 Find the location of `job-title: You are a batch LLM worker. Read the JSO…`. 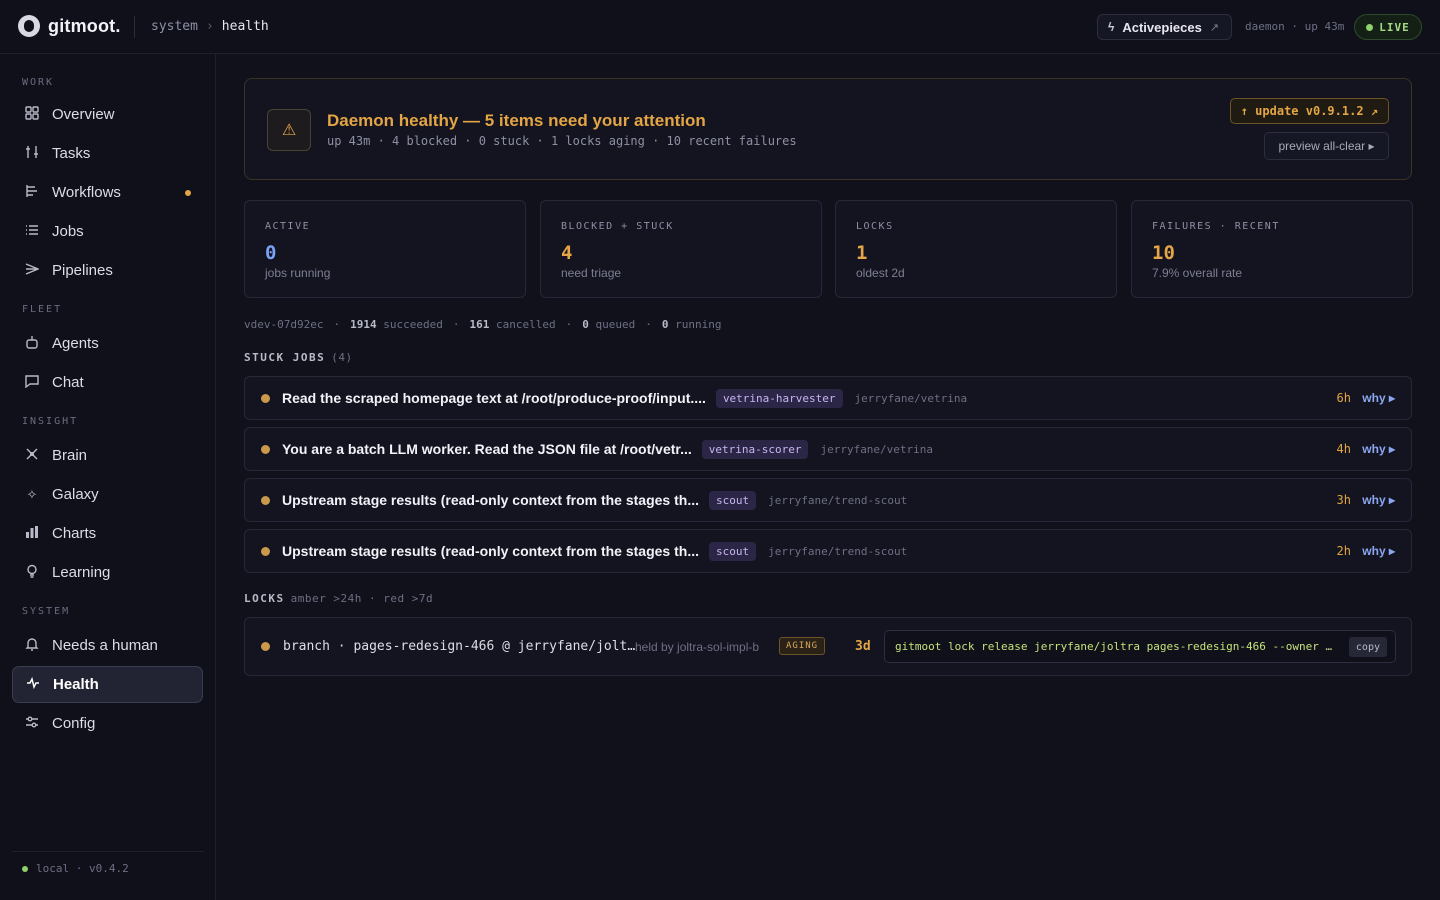

job-title: You are a batch LLM worker. Read the JSO… is located at coordinates (487, 449).